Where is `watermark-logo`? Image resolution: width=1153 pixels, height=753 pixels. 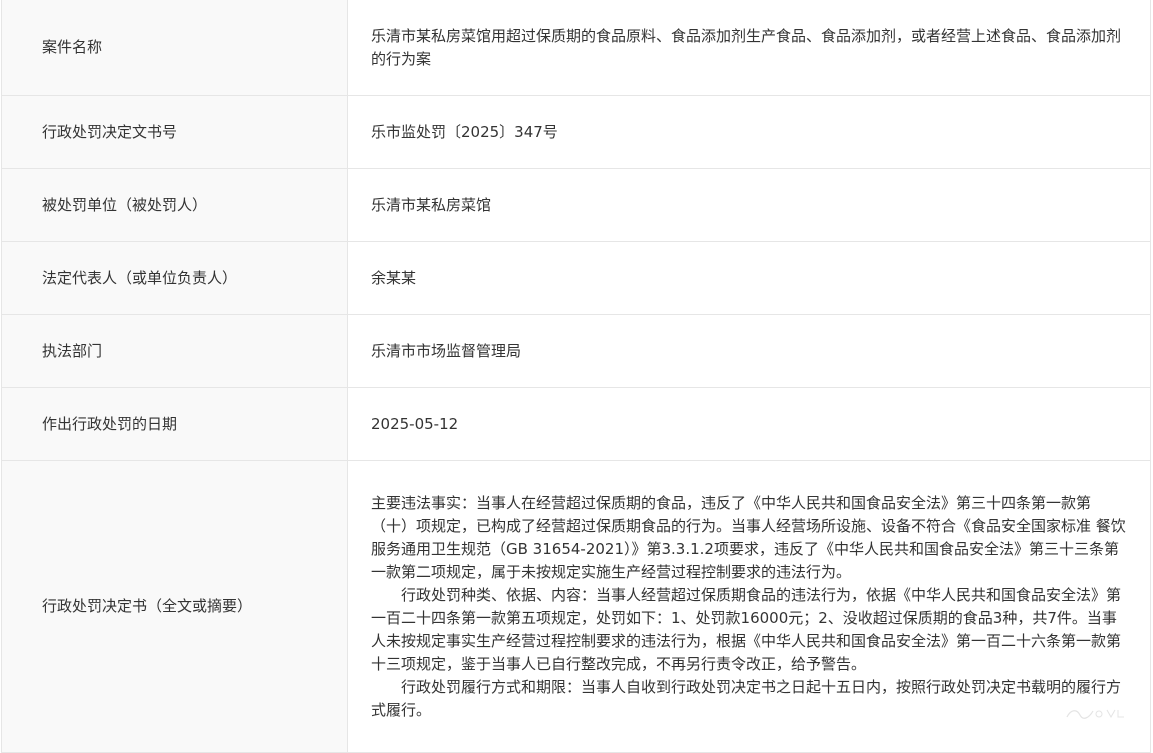 watermark-logo is located at coordinates (1096, 713).